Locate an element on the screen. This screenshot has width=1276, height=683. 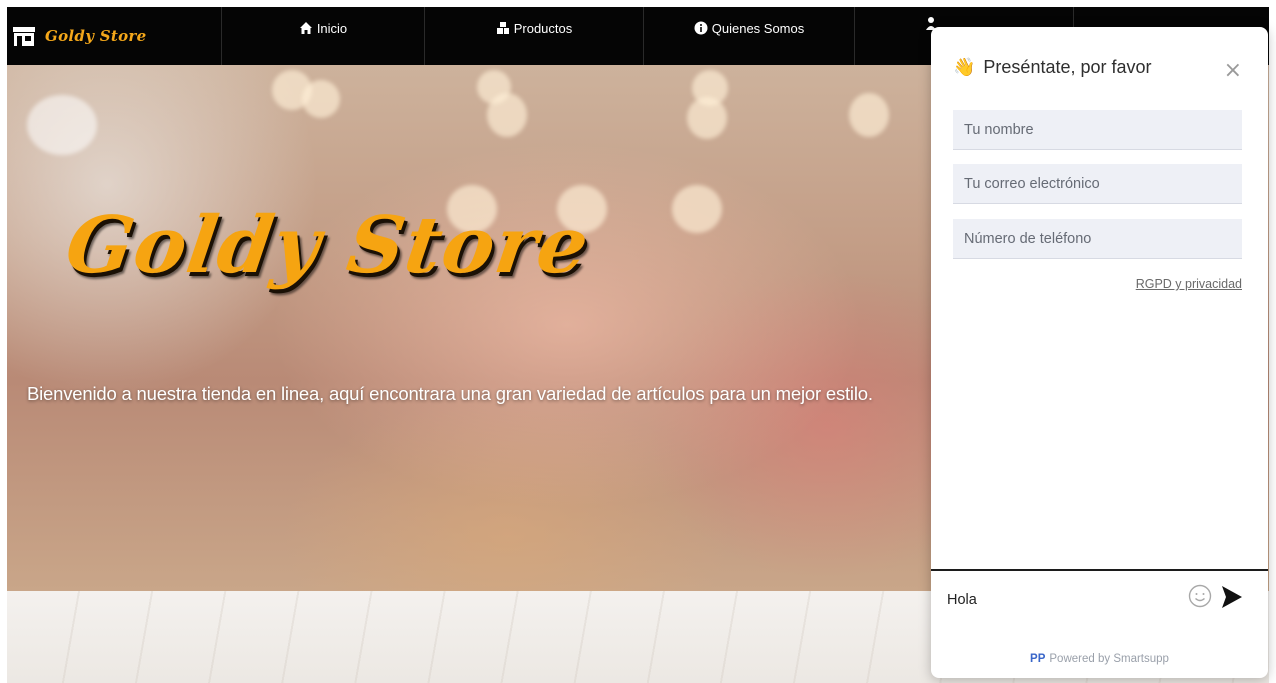
chat-title: Preséntate, por favor is located at coordinates (1067, 67).